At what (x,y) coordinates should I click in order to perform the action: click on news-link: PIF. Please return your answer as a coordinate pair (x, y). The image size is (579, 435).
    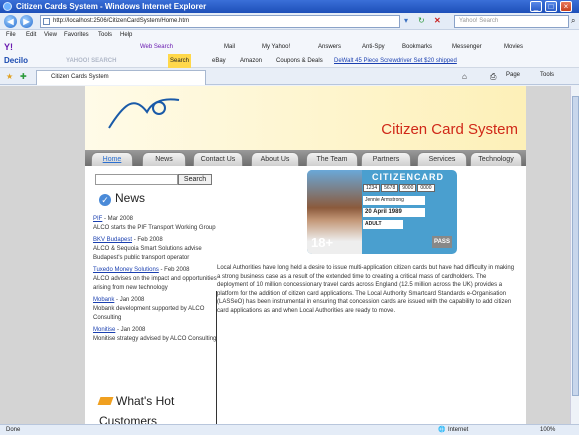
    Looking at the image, I should click on (97, 219).